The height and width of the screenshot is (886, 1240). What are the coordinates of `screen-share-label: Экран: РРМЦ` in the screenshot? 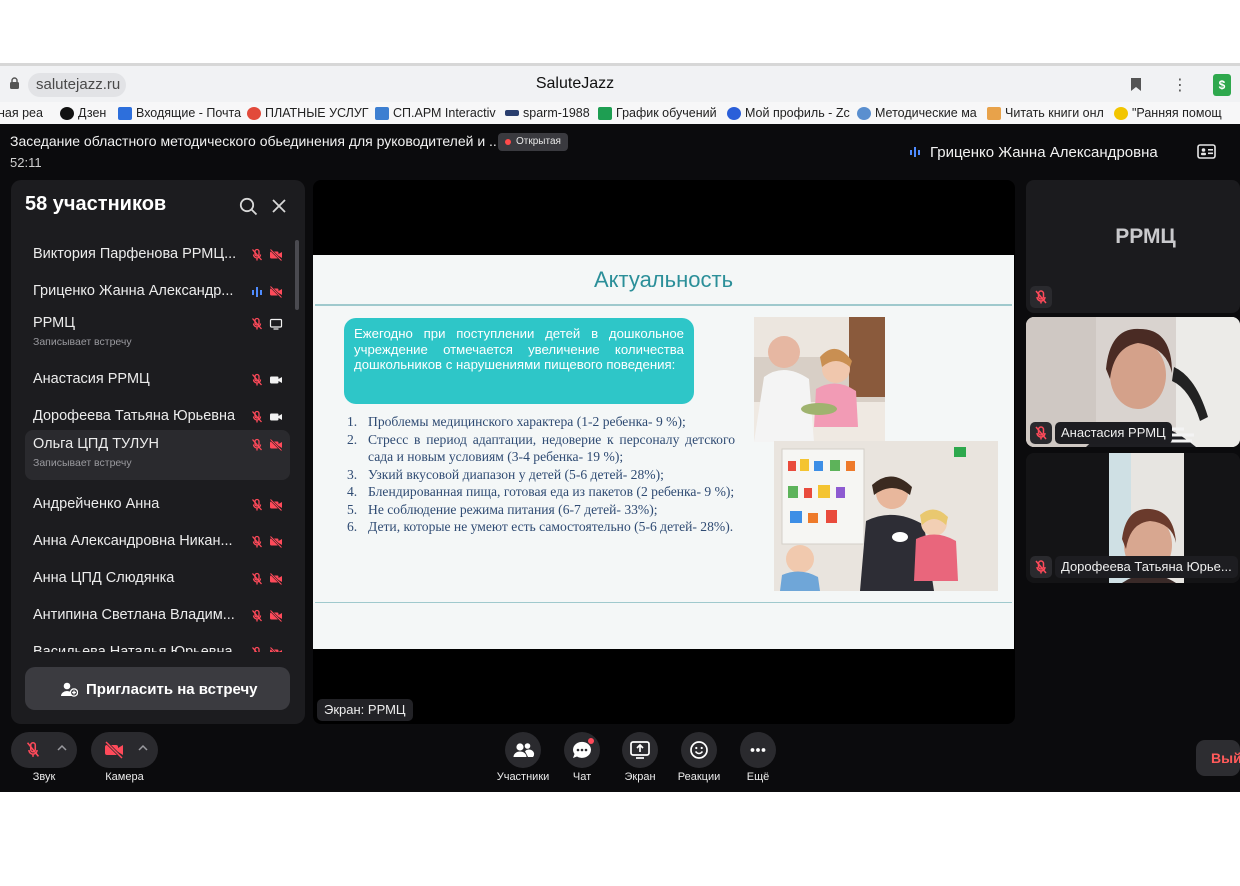 It's located at (365, 710).